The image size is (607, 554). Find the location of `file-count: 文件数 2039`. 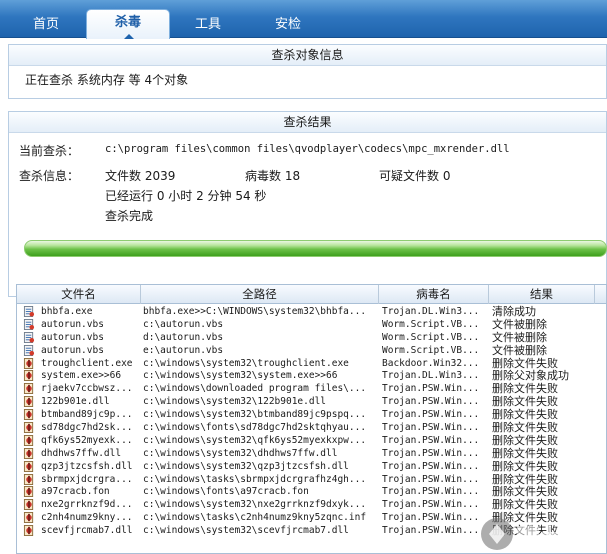

file-count: 文件数 2039 is located at coordinates (140, 176).